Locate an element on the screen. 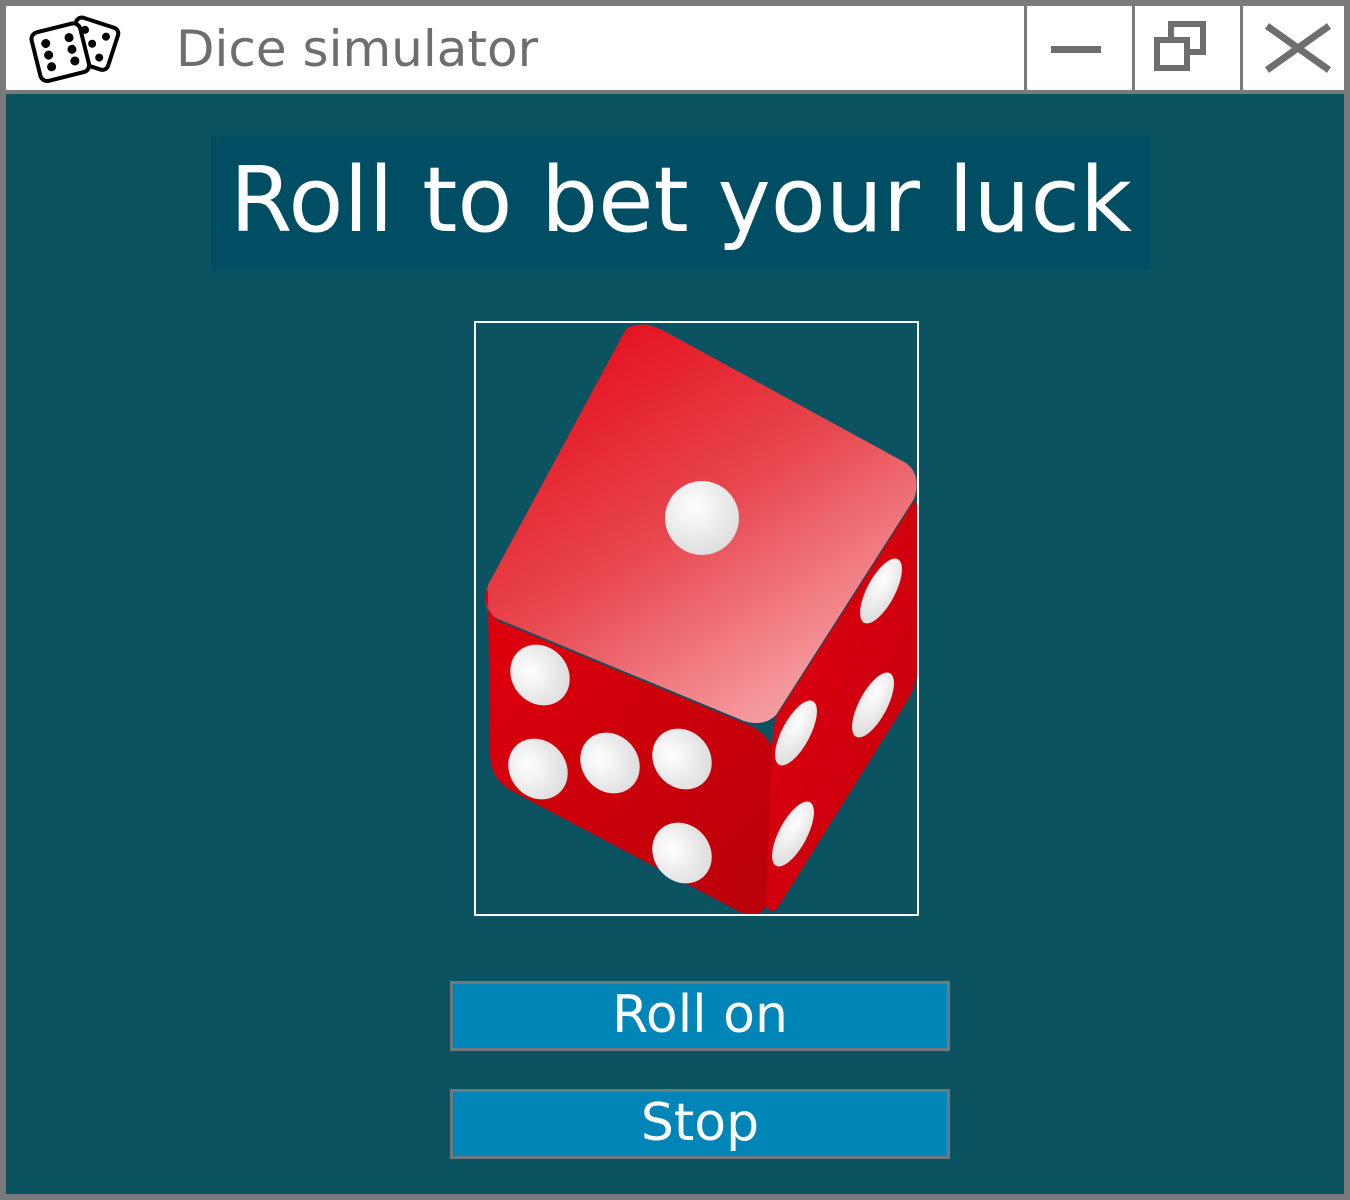 Image resolution: width=1350 pixels, height=1200 pixels. roll-on-button: Roll on is located at coordinates (700, 1016).